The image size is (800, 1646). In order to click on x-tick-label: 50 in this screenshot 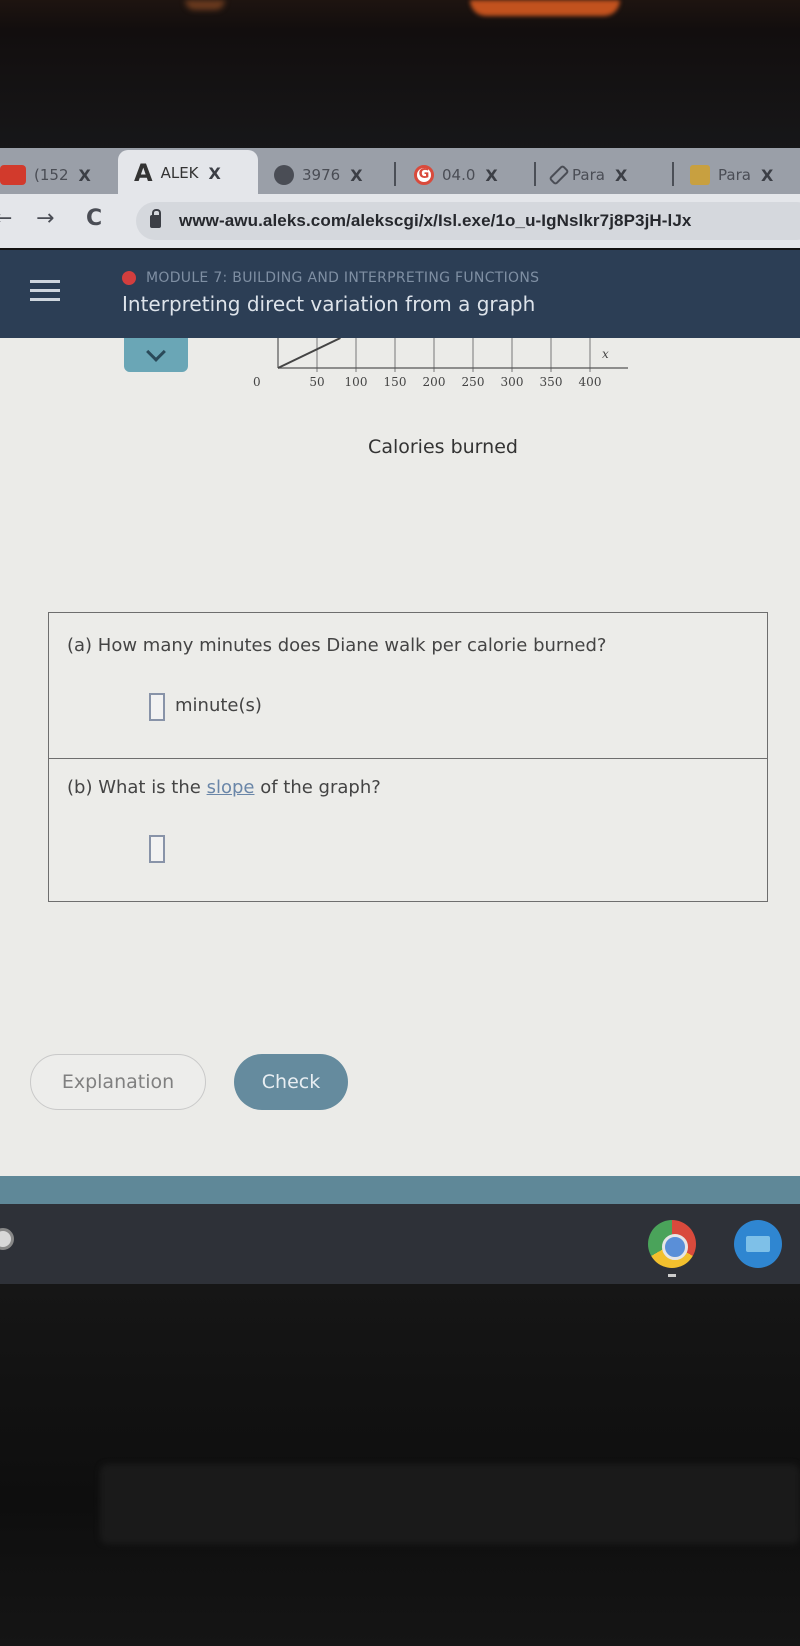, I will do `click(316, 382)`.